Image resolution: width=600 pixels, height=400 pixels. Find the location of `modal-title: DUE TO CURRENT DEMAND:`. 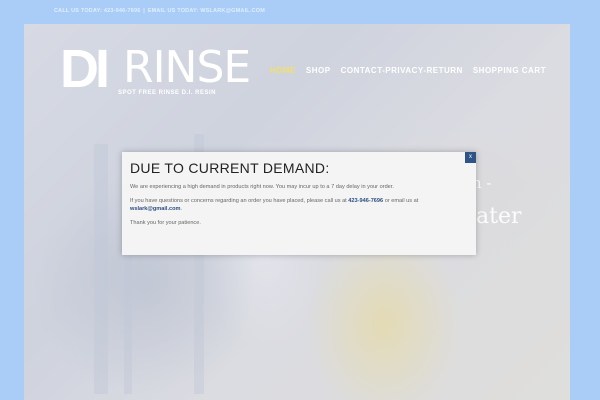

modal-title: DUE TO CURRENT DEMAND: is located at coordinates (230, 168).